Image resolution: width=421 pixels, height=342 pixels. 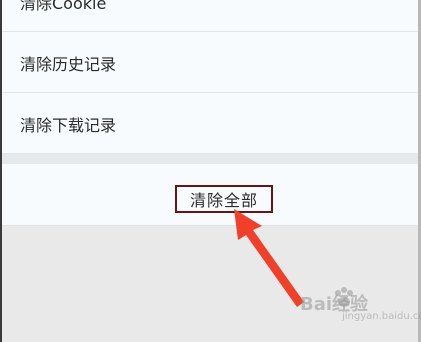 I want to click on watermark-url: jingyan.baidu.com, so click(x=381, y=316).